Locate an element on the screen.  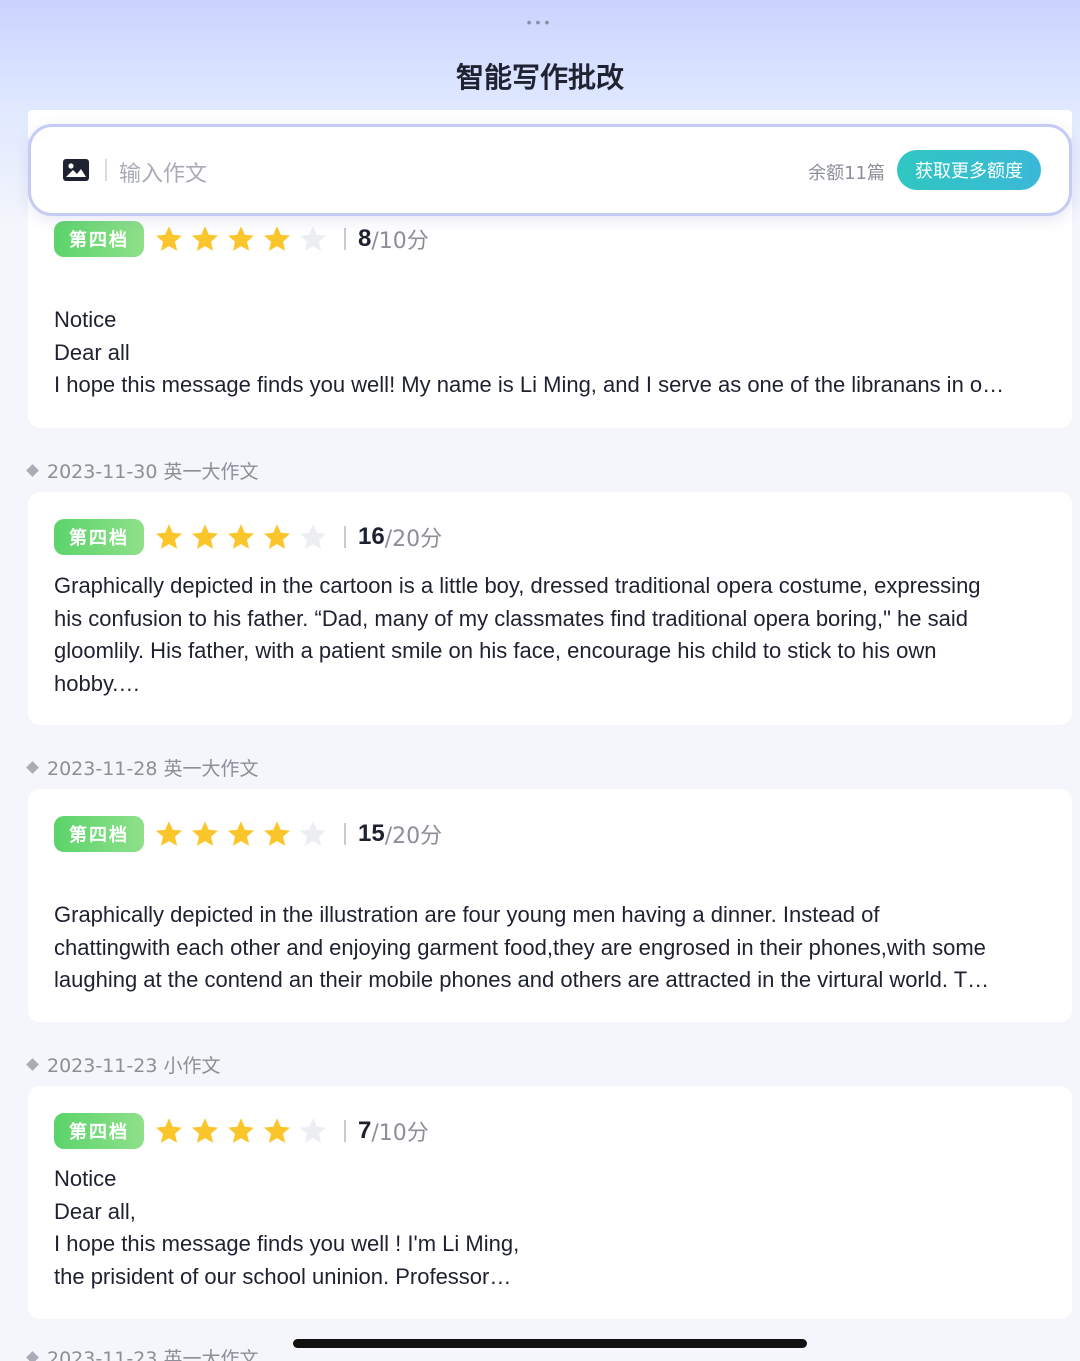
excerpt-line: Dear all is located at coordinates (92, 352).